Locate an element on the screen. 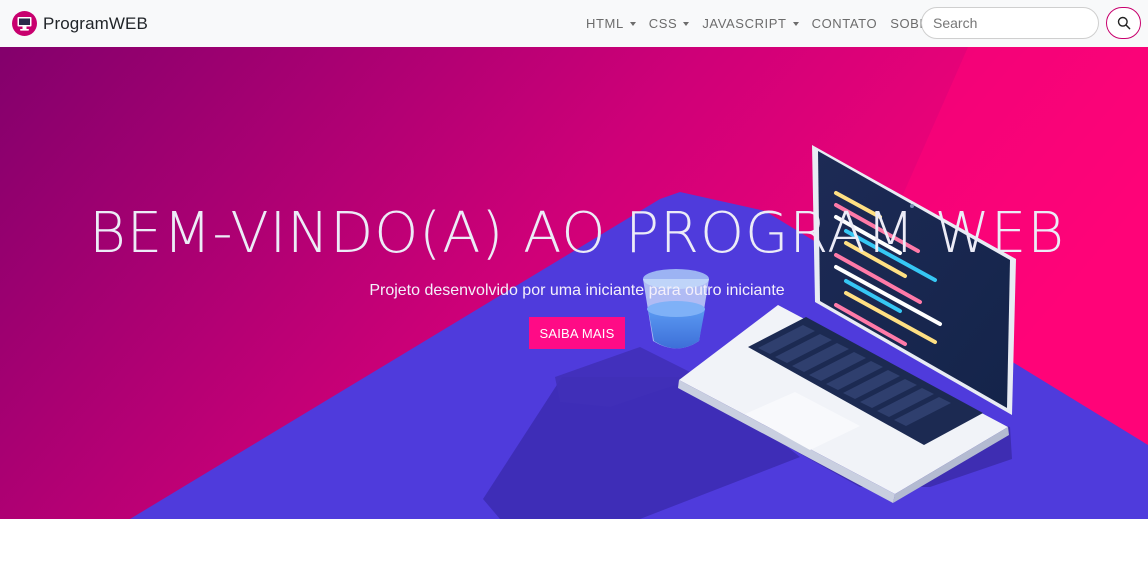 The image size is (1148, 572). main-nav: HTML CSS JAVASCRIPT CONTATO SOBRE is located at coordinates (769, 23).